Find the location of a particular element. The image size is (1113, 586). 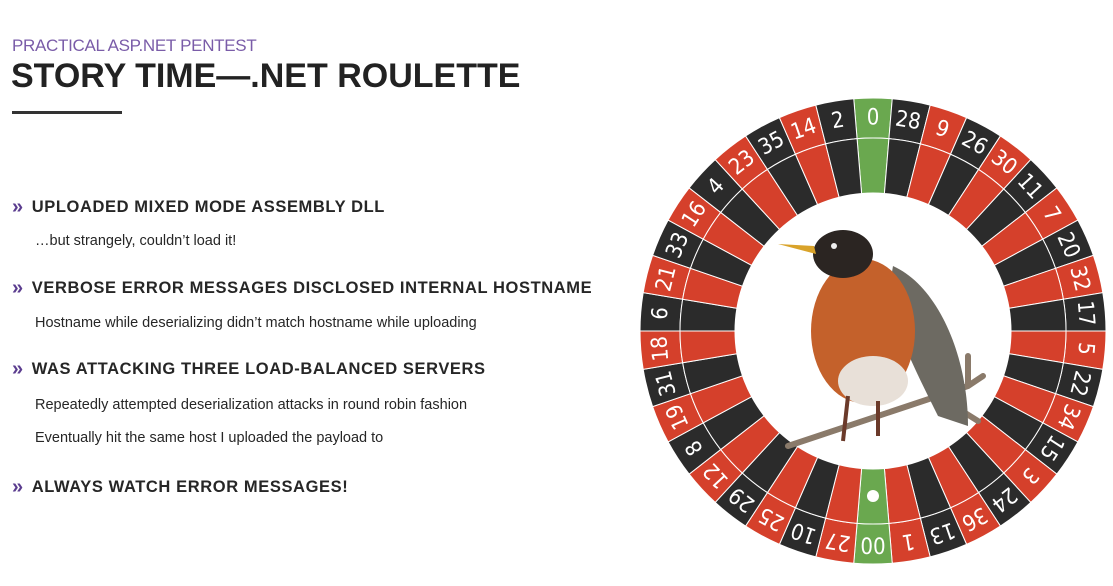

robin-bird-image is located at coordinates (882, 339).